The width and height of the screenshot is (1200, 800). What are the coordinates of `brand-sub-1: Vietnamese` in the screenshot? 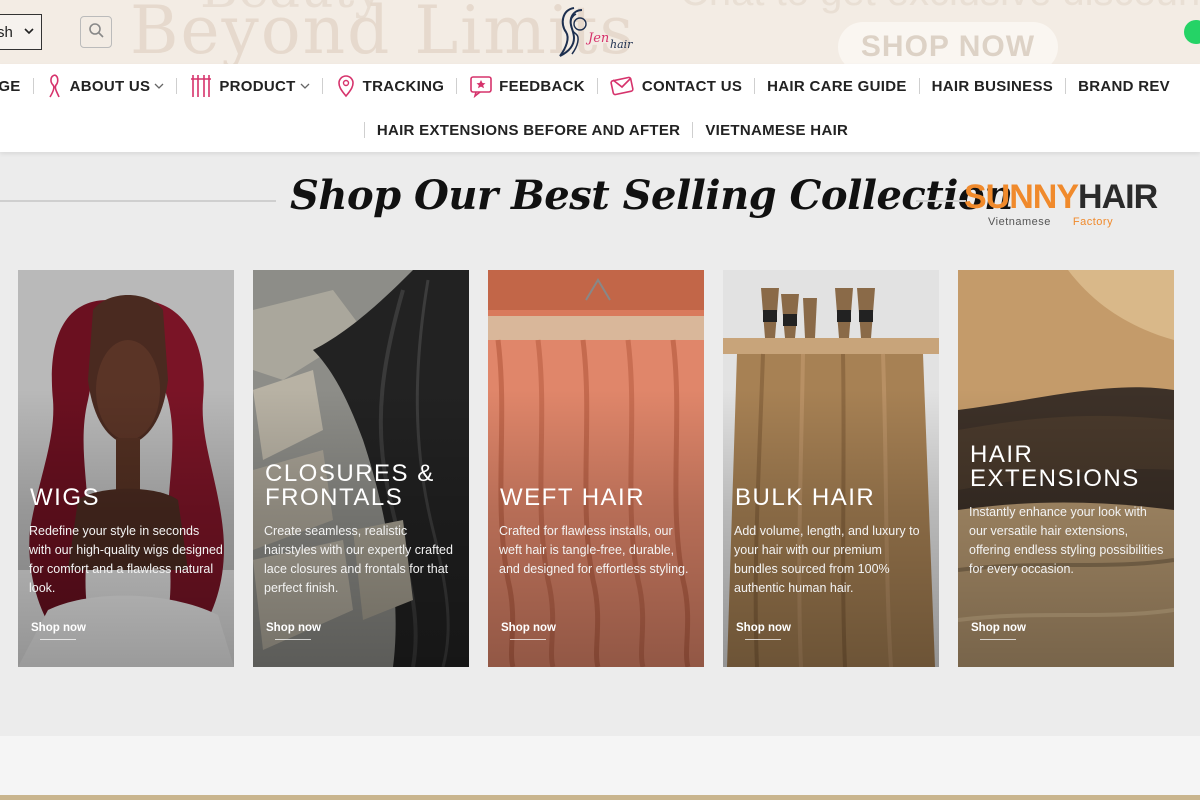 It's located at (1019, 222).